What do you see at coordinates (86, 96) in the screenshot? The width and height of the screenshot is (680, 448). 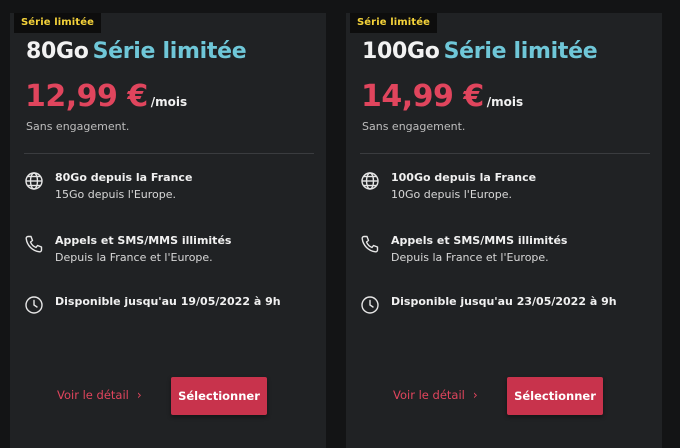 I see `price-amount: 12,99 €` at bounding box center [86, 96].